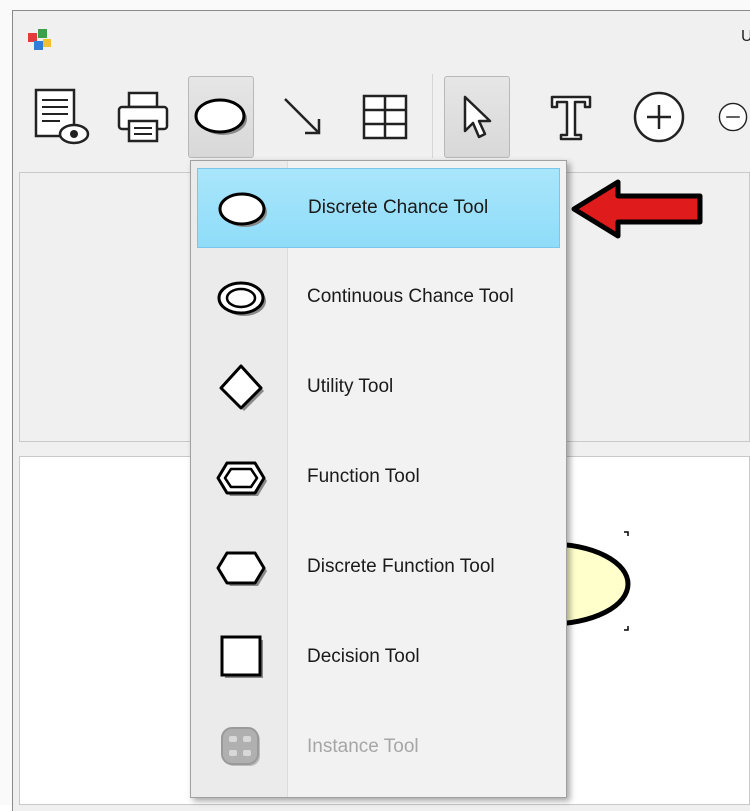 The width and height of the screenshot is (750, 811). I want to click on app-icon, so click(40, 41).